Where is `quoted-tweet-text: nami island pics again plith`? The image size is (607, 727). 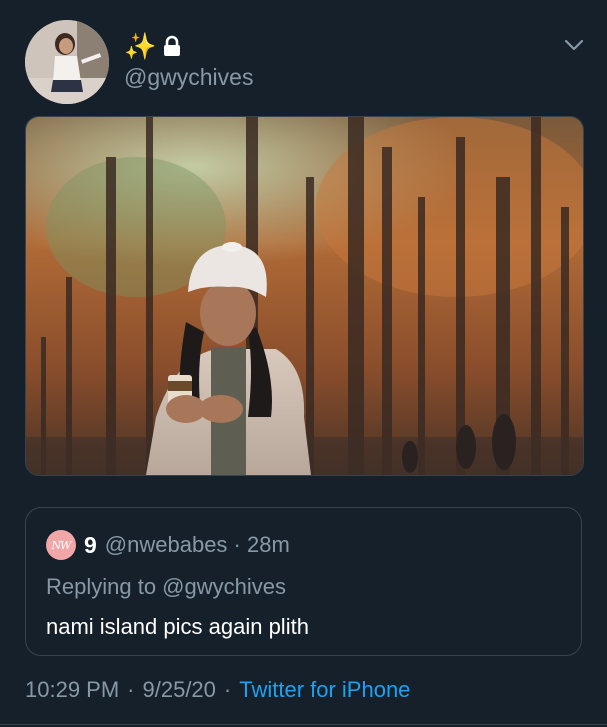 quoted-tweet-text: nami island pics again plith is located at coordinates (177, 626).